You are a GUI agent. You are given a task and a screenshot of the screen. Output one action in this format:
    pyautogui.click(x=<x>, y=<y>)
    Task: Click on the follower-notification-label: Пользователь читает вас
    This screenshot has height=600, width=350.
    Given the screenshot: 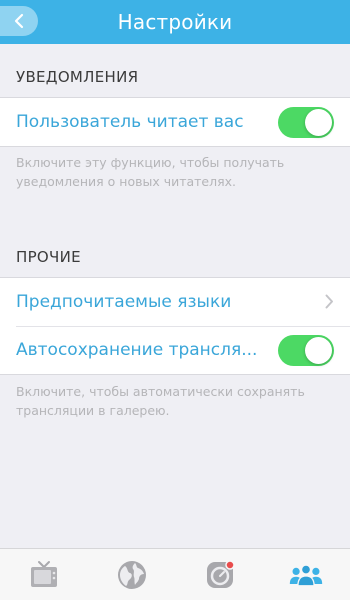 What is the action you would take?
    pyautogui.click(x=130, y=122)
    